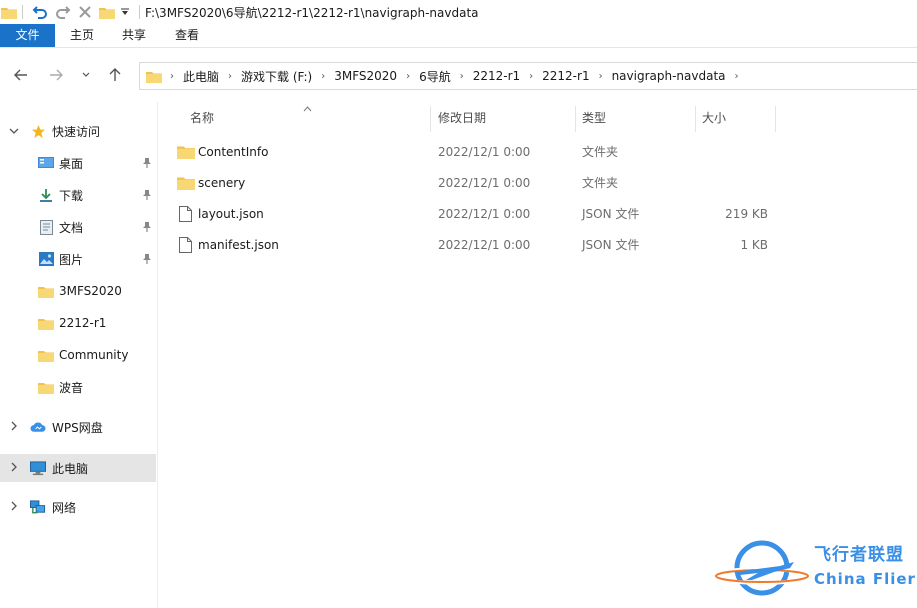 Image resolution: width=917 pixels, height=608 pixels. I want to click on picture-icon, so click(46, 259).